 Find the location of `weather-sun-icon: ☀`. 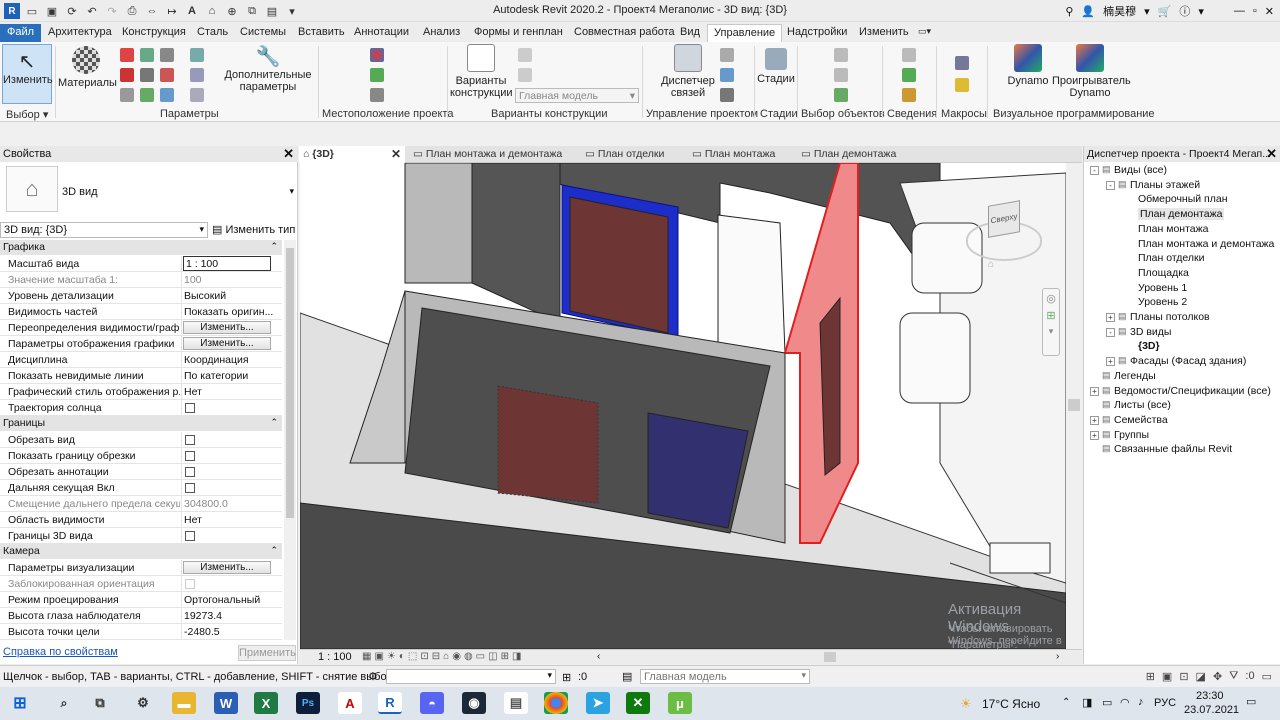

weather-sun-icon: ☀ is located at coordinates (966, 704).